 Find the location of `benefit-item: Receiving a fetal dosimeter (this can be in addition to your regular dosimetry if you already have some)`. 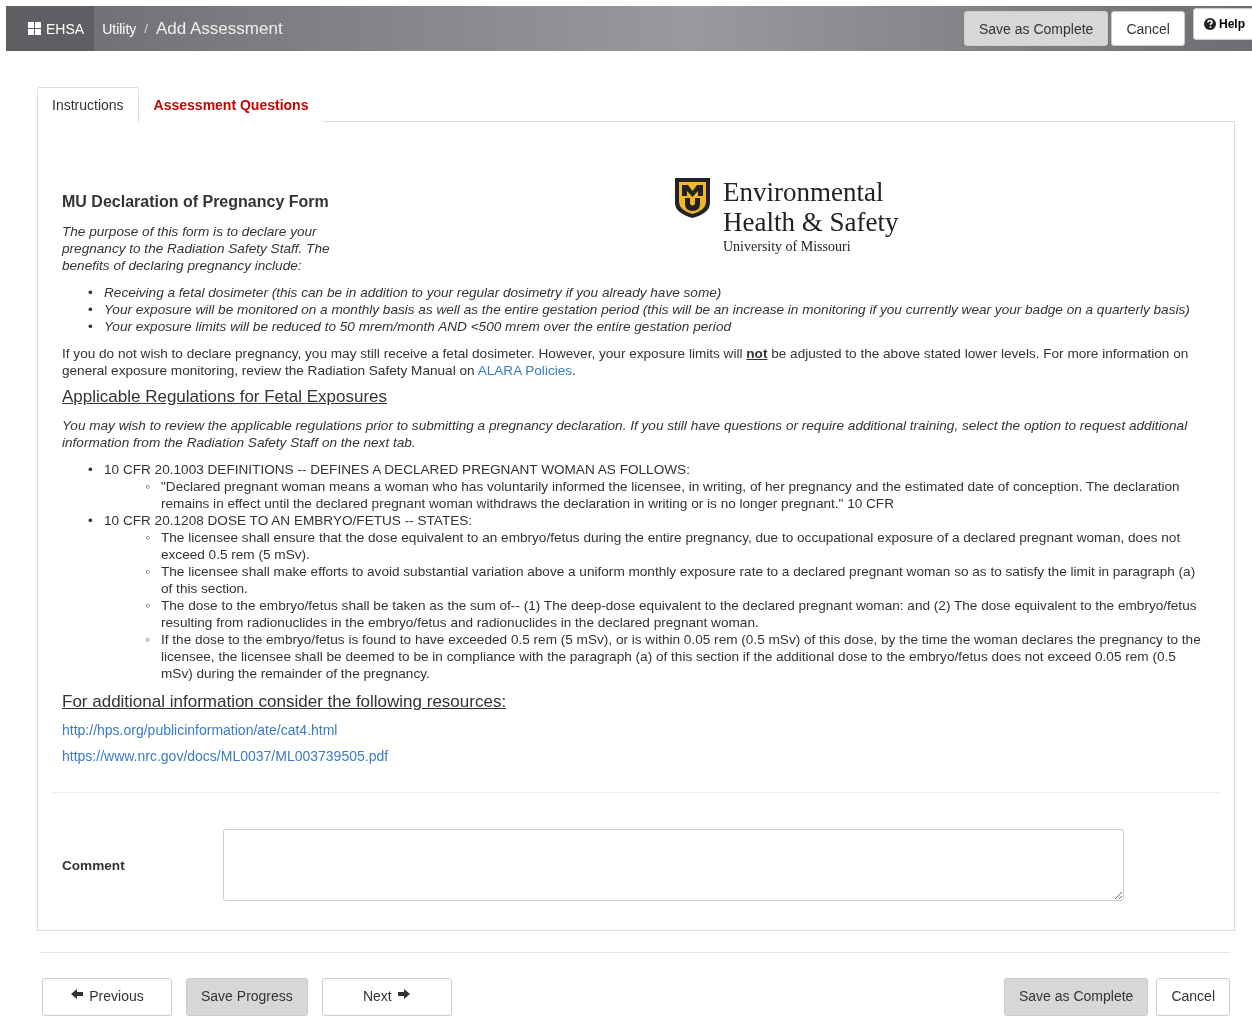

benefit-item: Receiving a fetal dosimeter (this can be in addition to your regular dosimetry if you already have some) is located at coordinates (413, 292).